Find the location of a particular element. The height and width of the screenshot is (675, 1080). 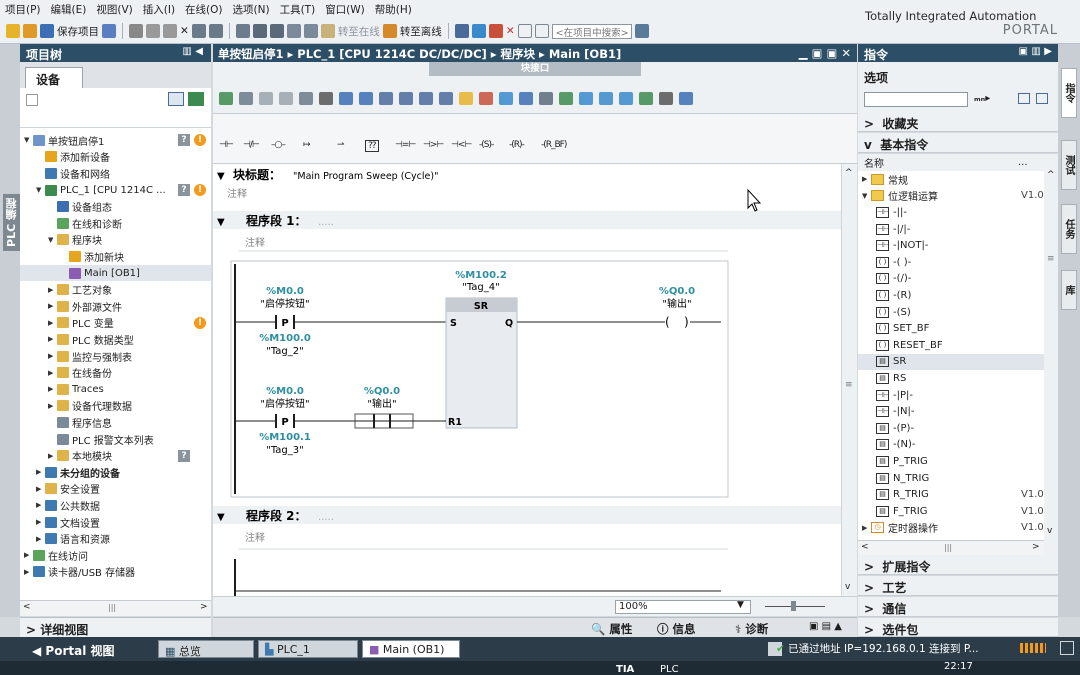

menu-item-7: 窗口(W) is located at coordinates (345, 9).